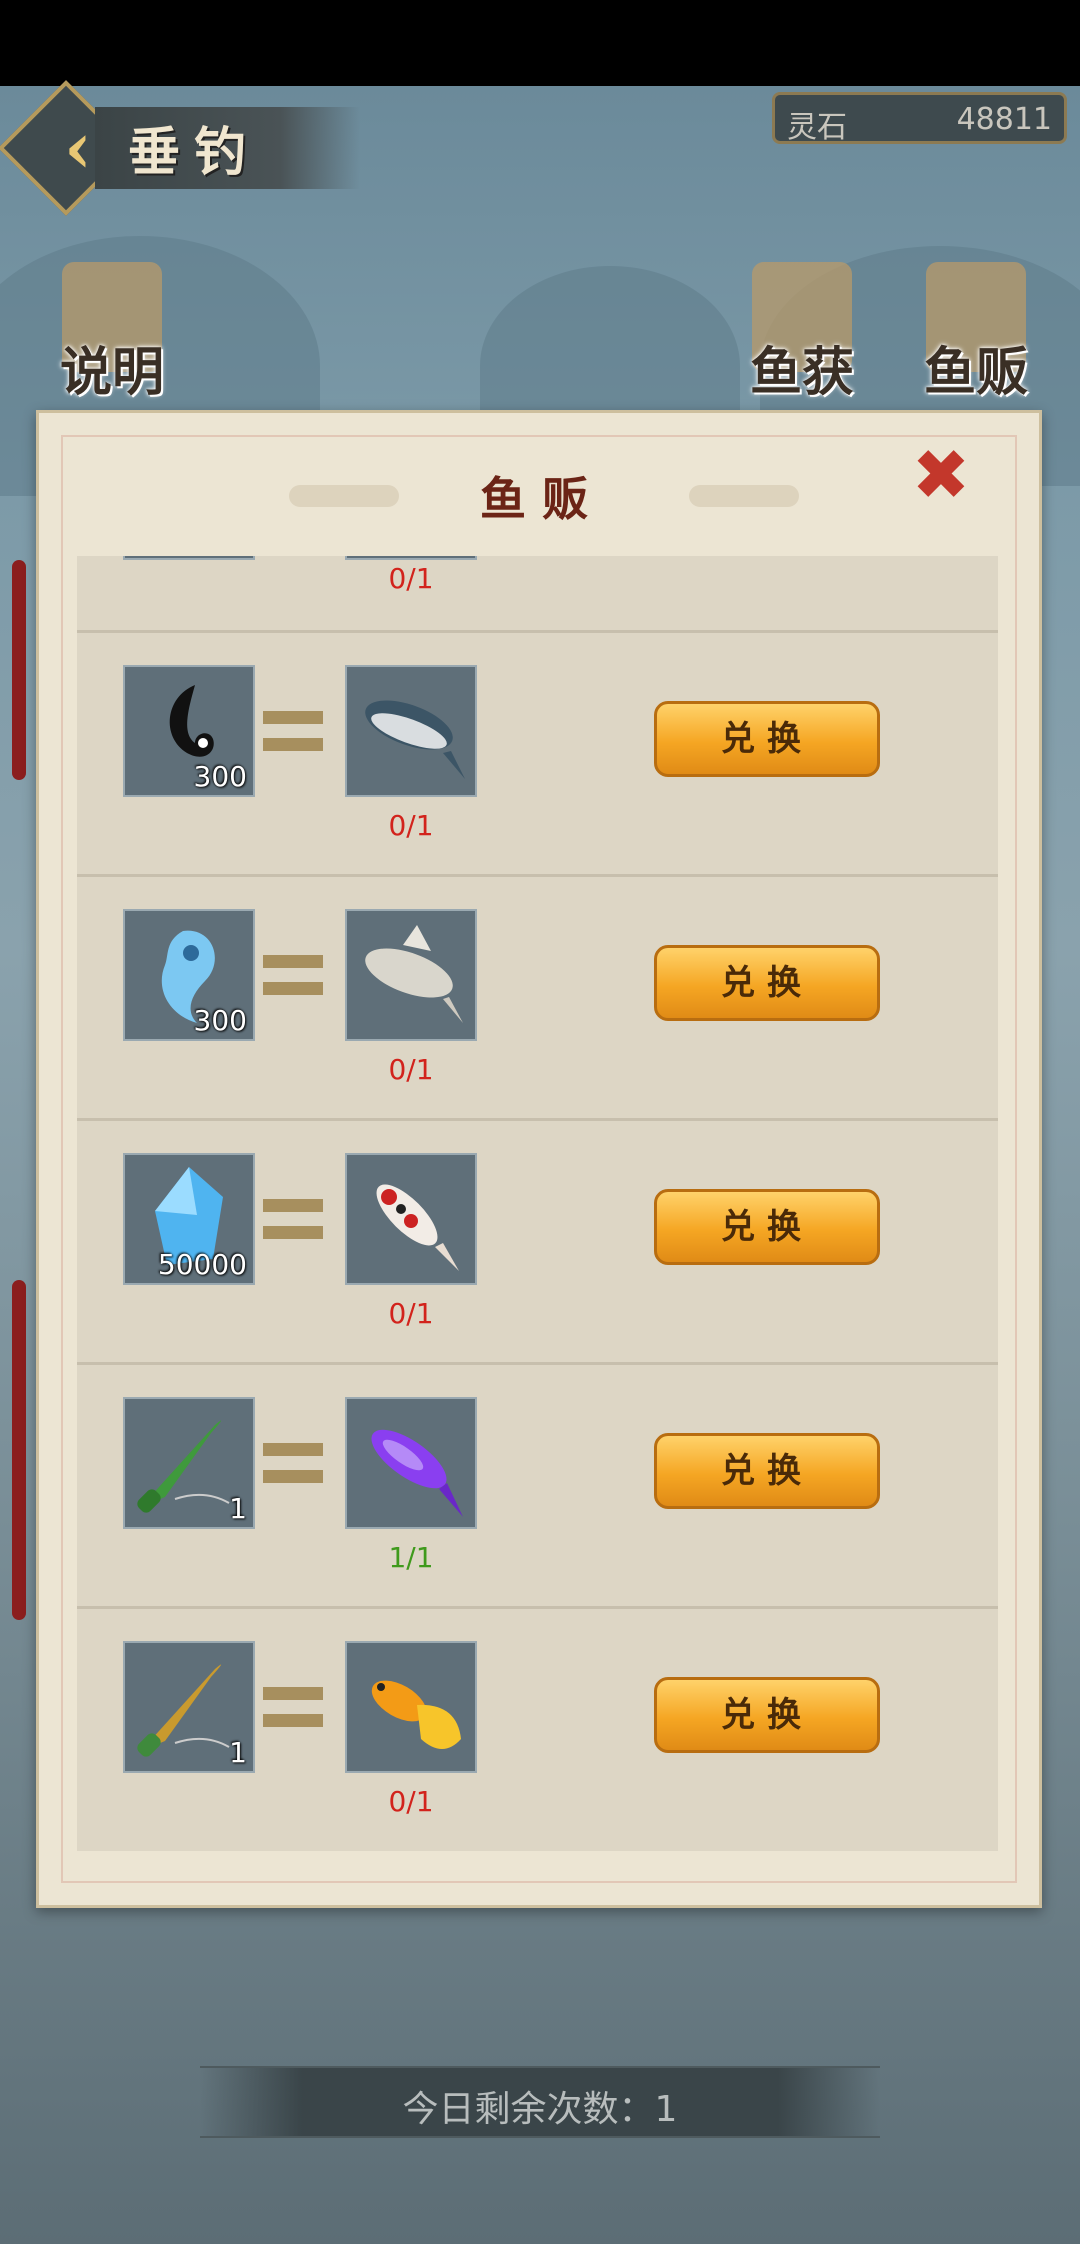 The width and height of the screenshot is (1080, 2244). What do you see at coordinates (975, 372) in the screenshot?
I see `vendor-label: 鱼贩` at bounding box center [975, 372].